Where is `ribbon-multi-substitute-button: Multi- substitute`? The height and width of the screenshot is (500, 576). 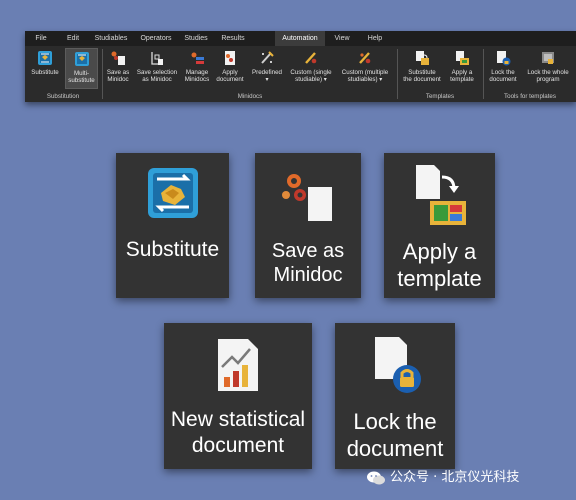 ribbon-multi-substitute-button: Multi- substitute is located at coordinates (81, 68).